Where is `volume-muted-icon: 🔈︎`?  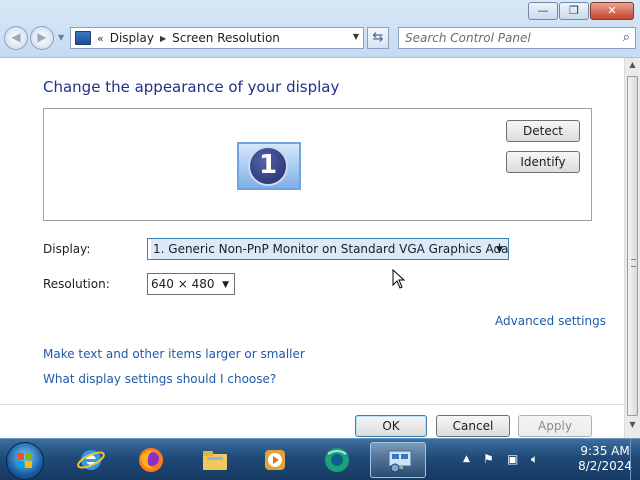 volume-muted-icon: 🔈︎ is located at coordinates (534, 459).